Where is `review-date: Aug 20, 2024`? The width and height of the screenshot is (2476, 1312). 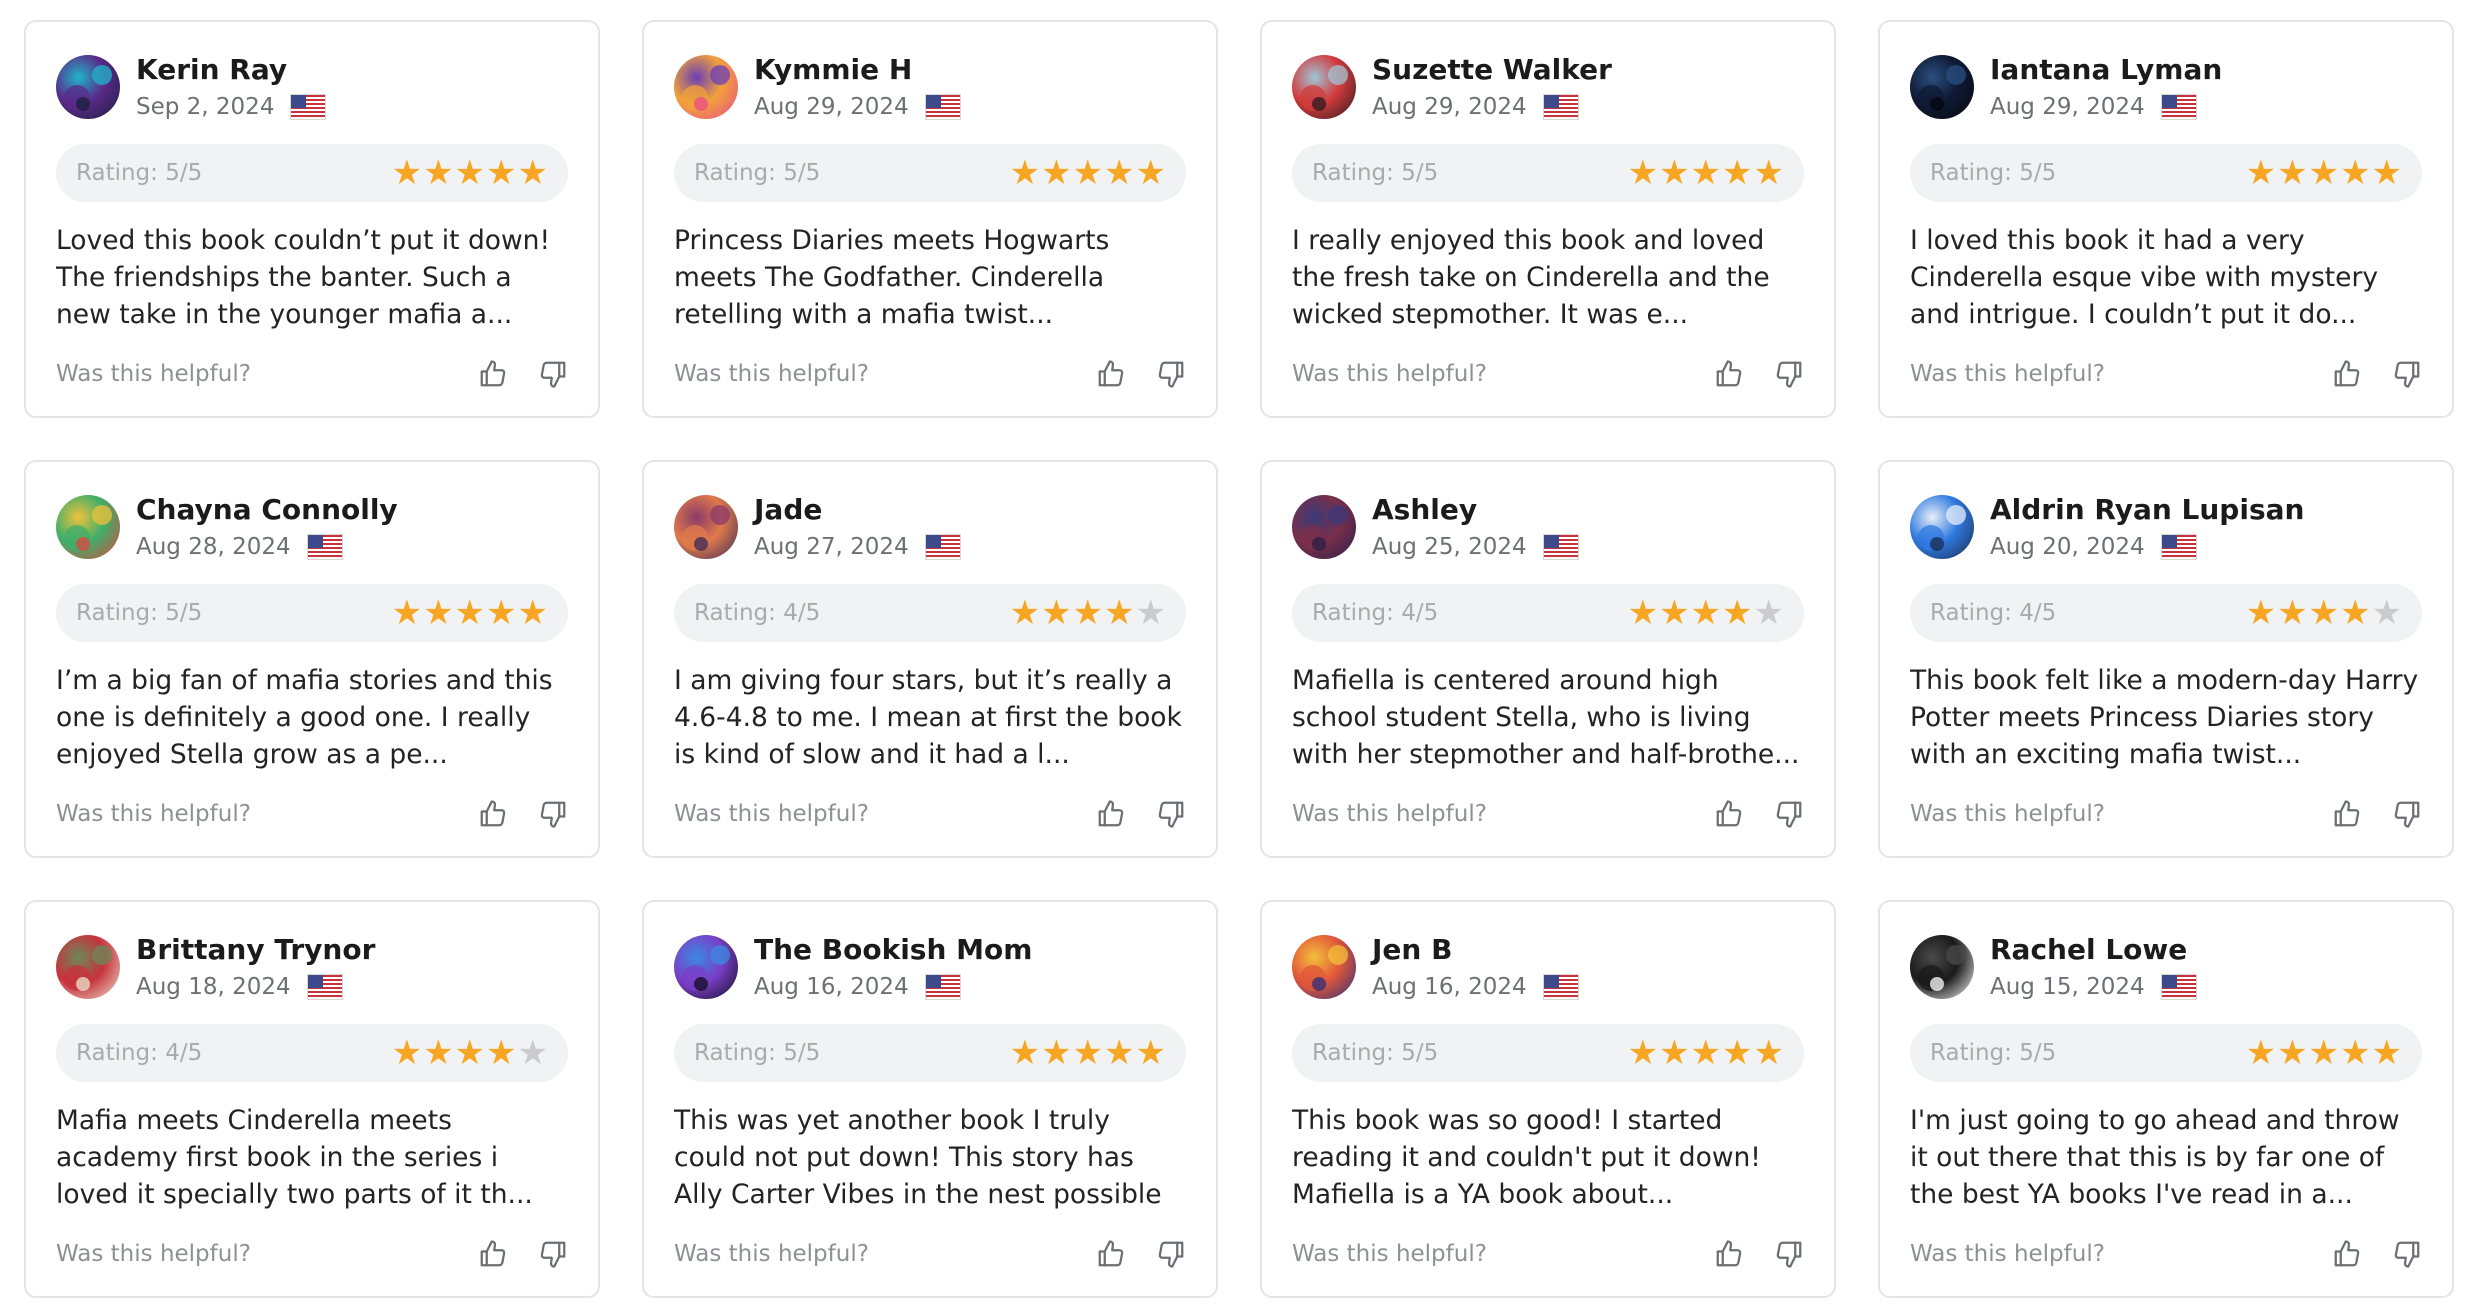
review-date: Aug 20, 2024 is located at coordinates (2067, 547).